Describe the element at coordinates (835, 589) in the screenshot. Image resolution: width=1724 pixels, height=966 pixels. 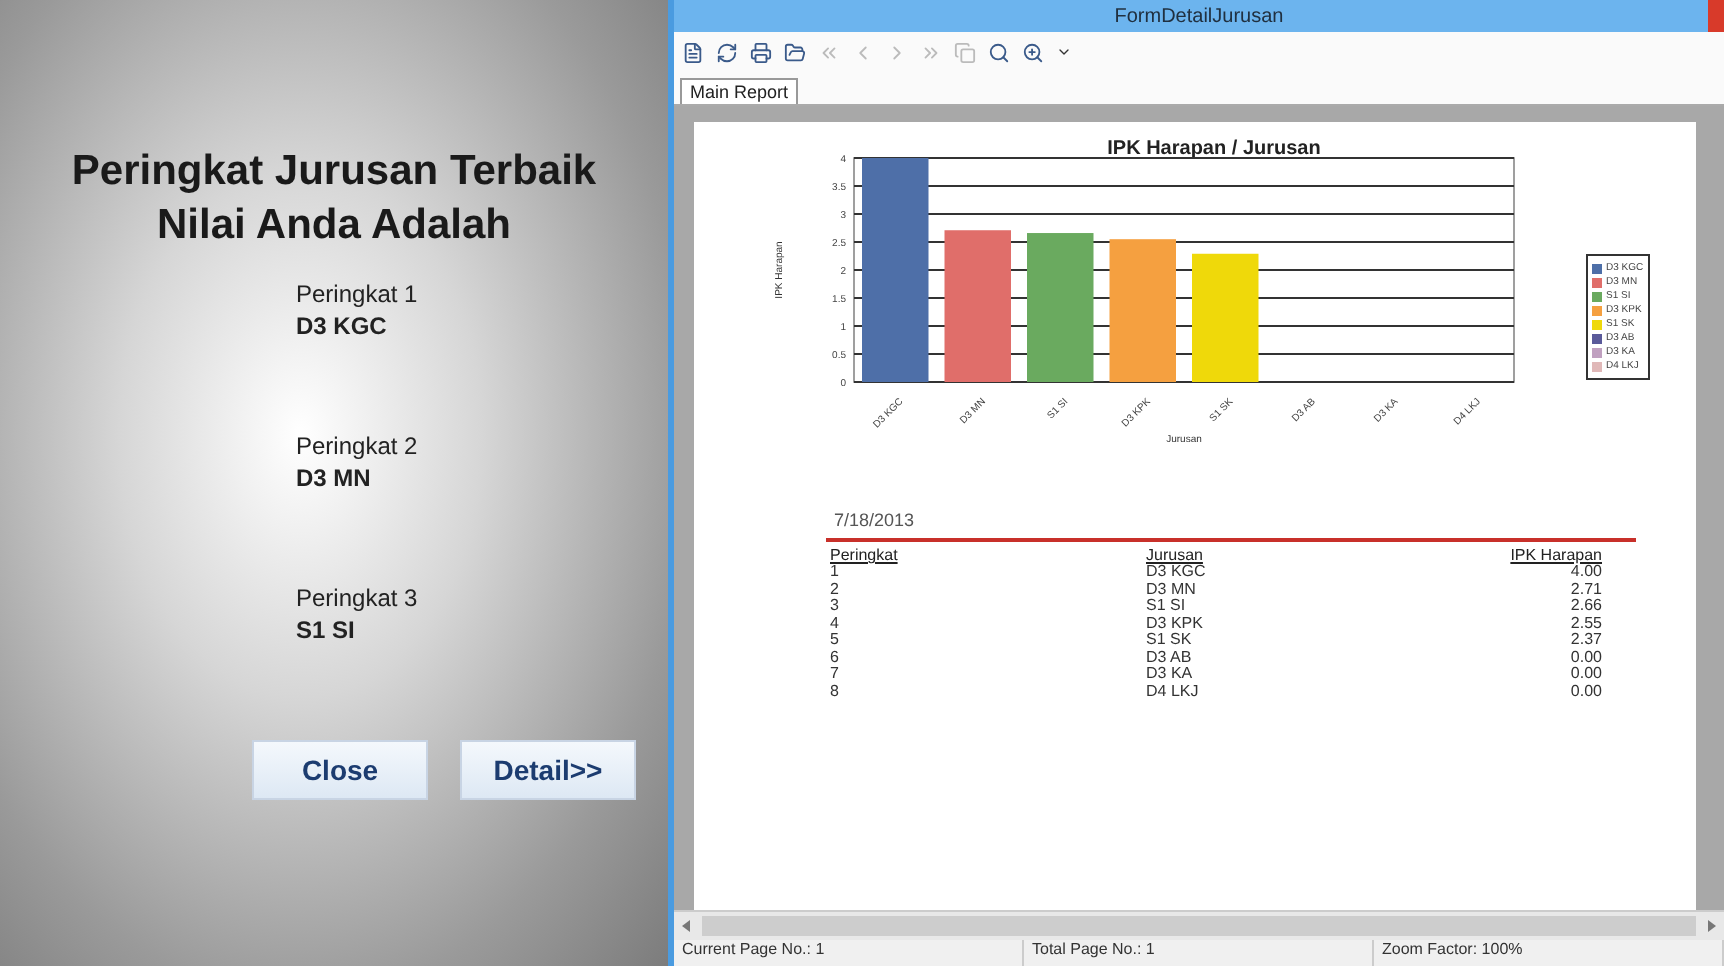
I see `table-cell-text: 2` at that location.